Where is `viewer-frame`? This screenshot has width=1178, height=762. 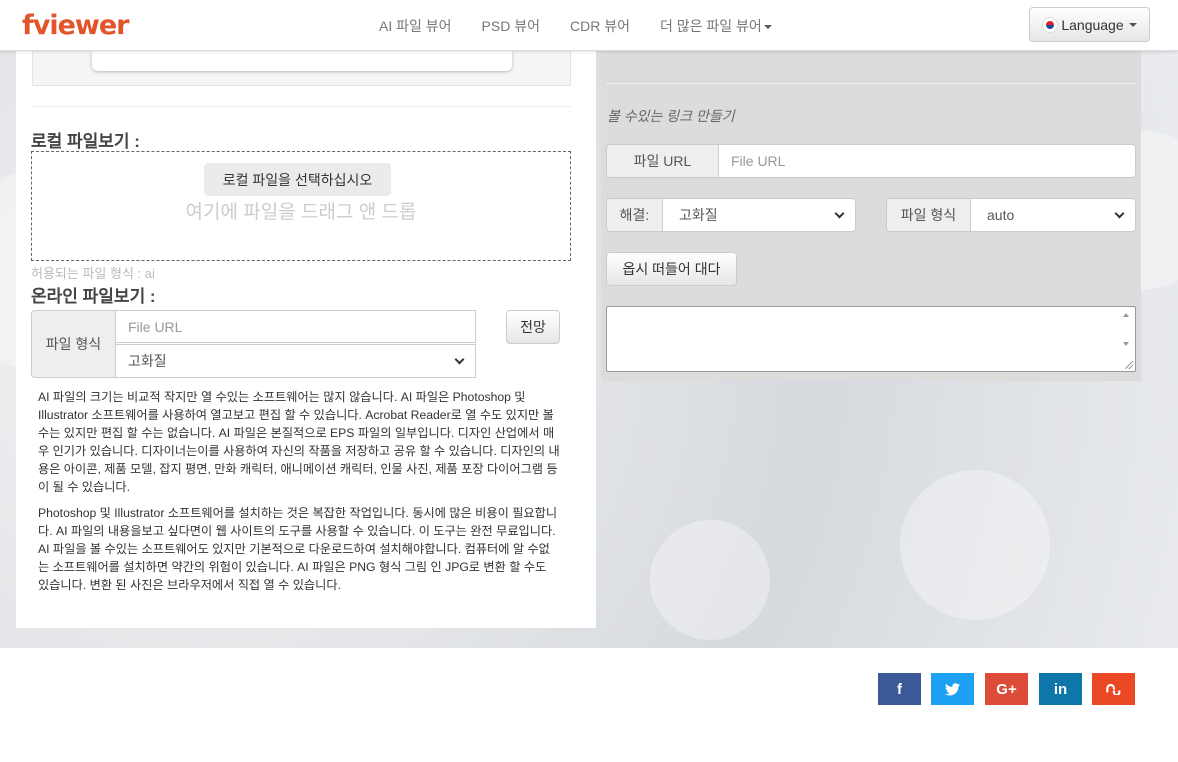
viewer-frame is located at coordinates (301, 68).